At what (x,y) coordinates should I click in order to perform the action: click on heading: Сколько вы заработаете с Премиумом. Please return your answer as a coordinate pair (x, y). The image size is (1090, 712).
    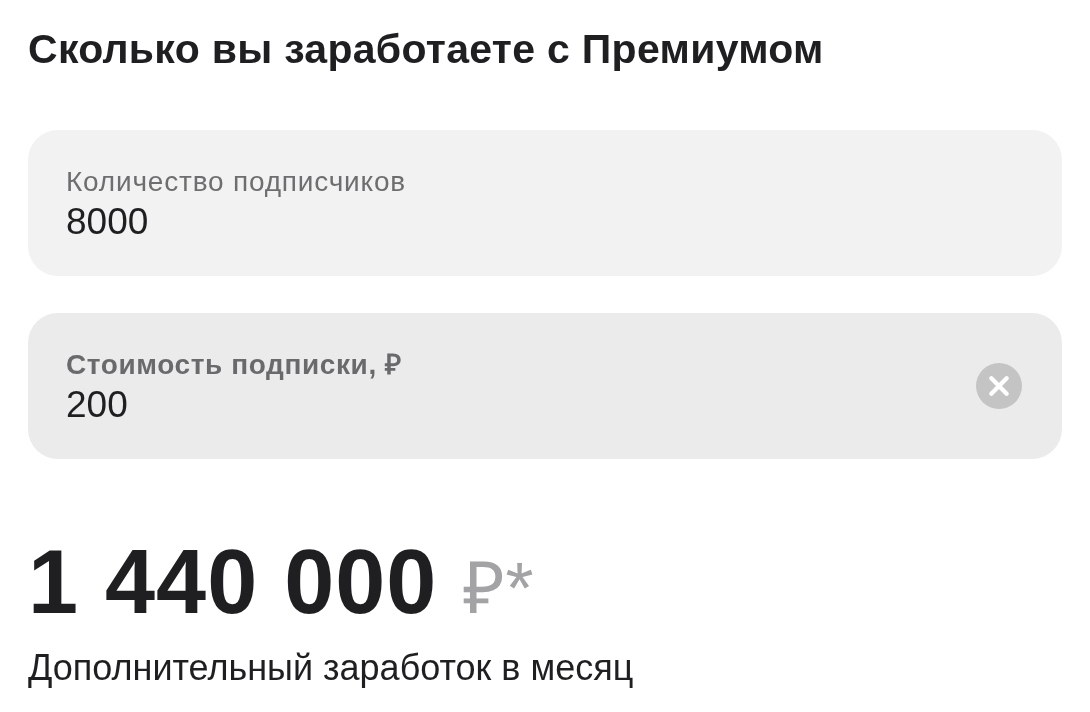
    Looking at the image, I should click on (426, 49).